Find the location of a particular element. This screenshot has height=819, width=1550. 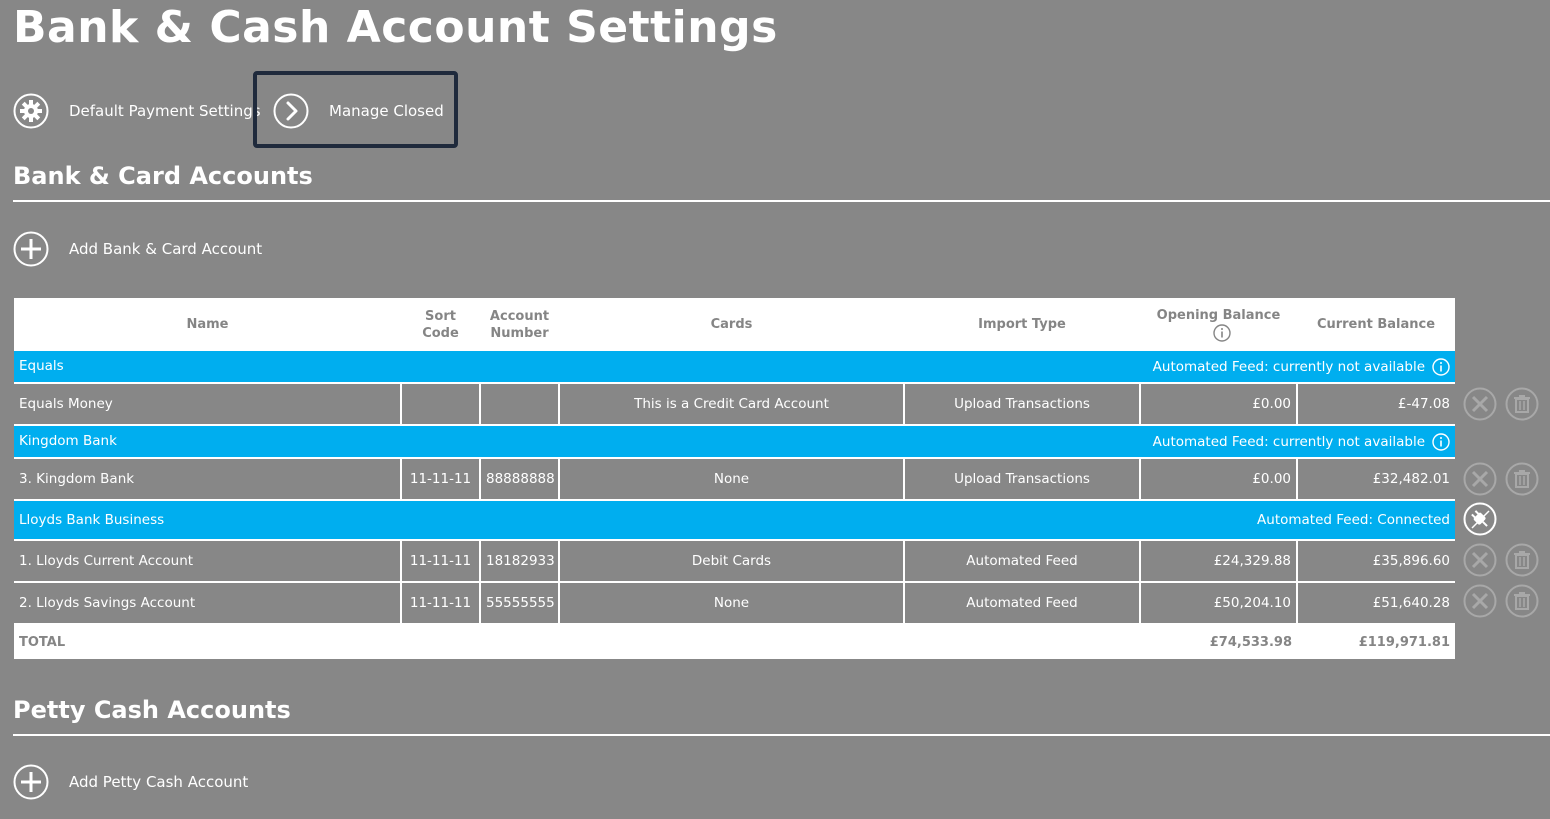

cell-account-number: 55555555 is located at coordinates (520, 603).